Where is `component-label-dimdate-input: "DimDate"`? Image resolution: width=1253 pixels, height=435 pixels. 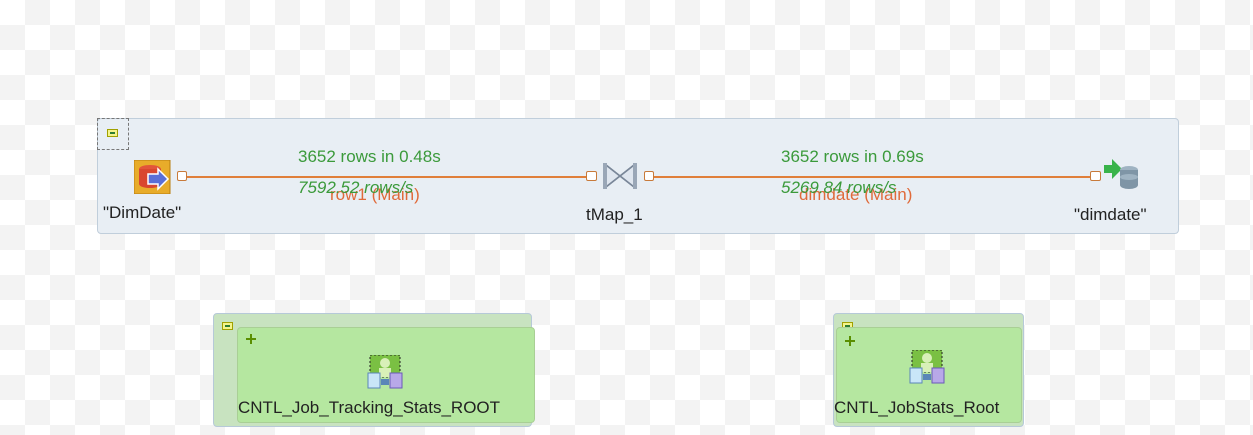
component-label-dimdate-input: "DimDate" is located at coordinates (142, 212).